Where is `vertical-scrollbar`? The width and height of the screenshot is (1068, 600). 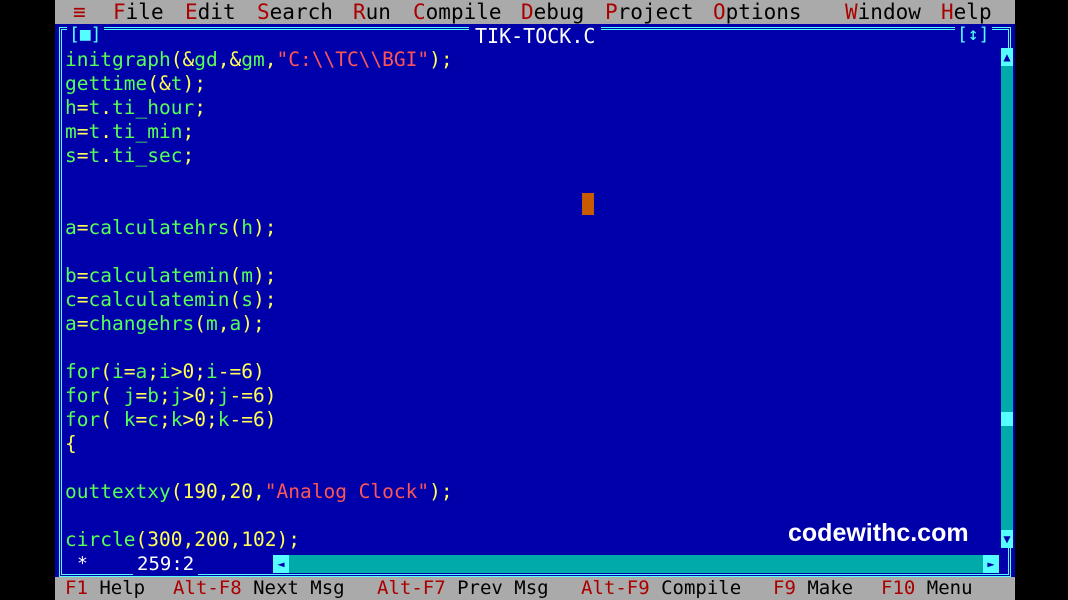
vertical-scrollbar is located at coordinates (1007, 298).